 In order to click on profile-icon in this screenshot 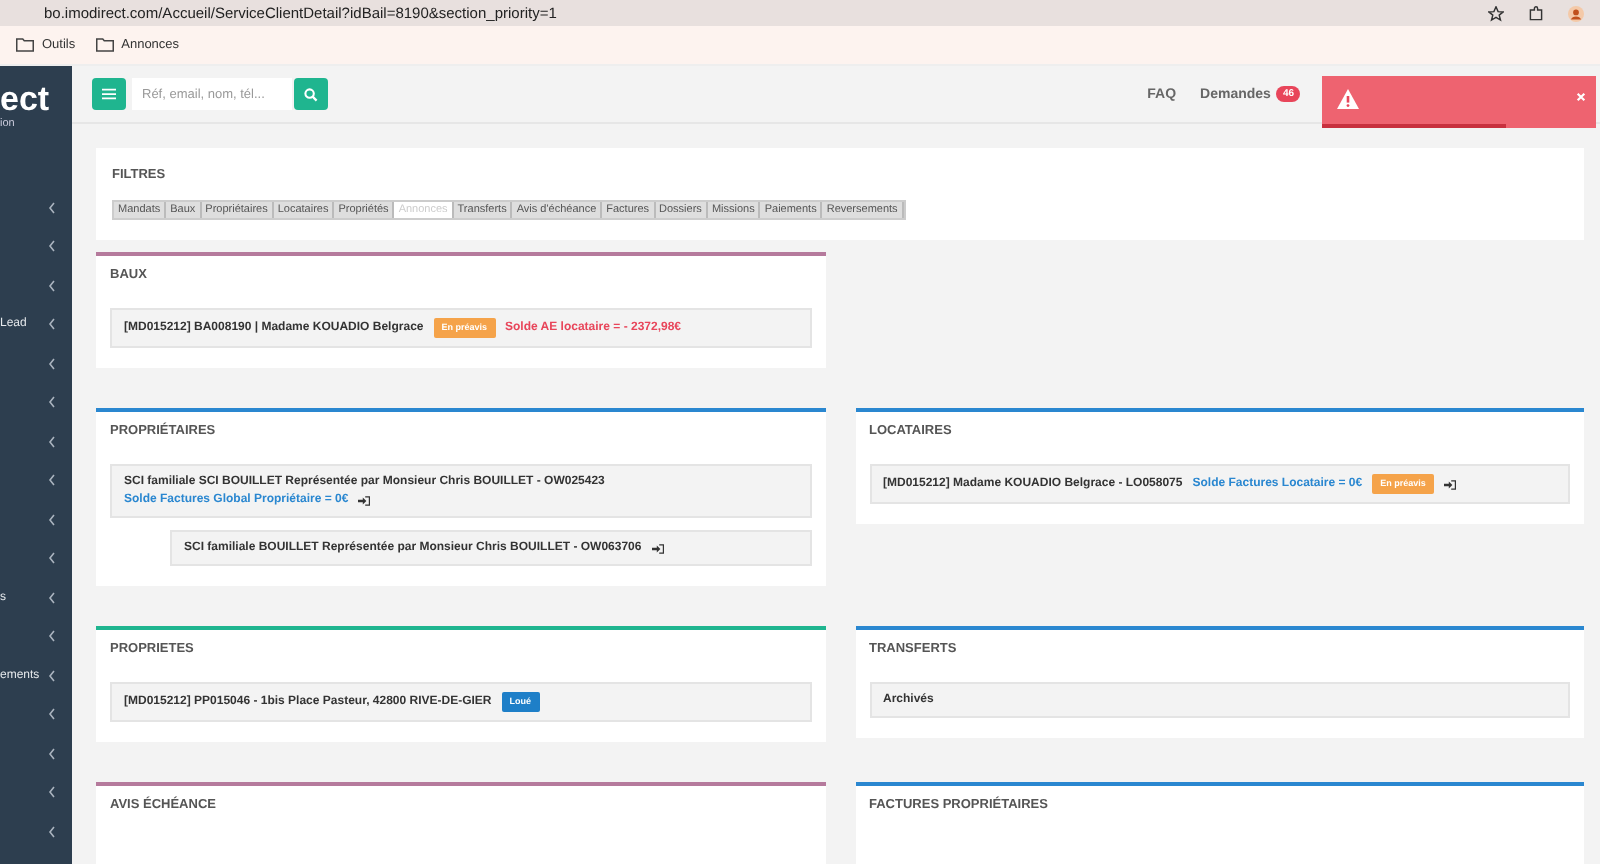, I will do `click(1576, 13)`.